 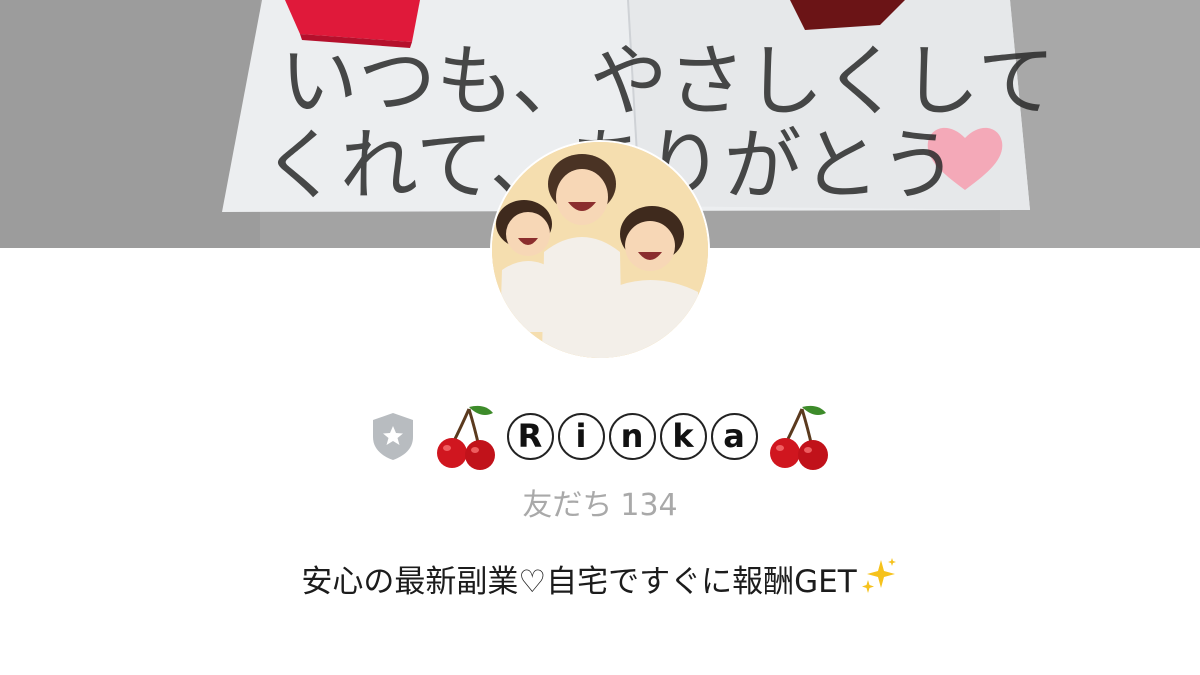 What do you see at coordinates (734, 436) in the screenshot?
I see `name-letter: a` at bounding box center [734, 436].